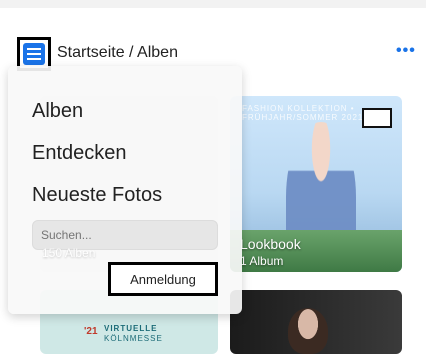 The image size is (426, 354). Describe the element at coordinates (308, 331) in the screenshot. I see `album-cover-image` at that location.